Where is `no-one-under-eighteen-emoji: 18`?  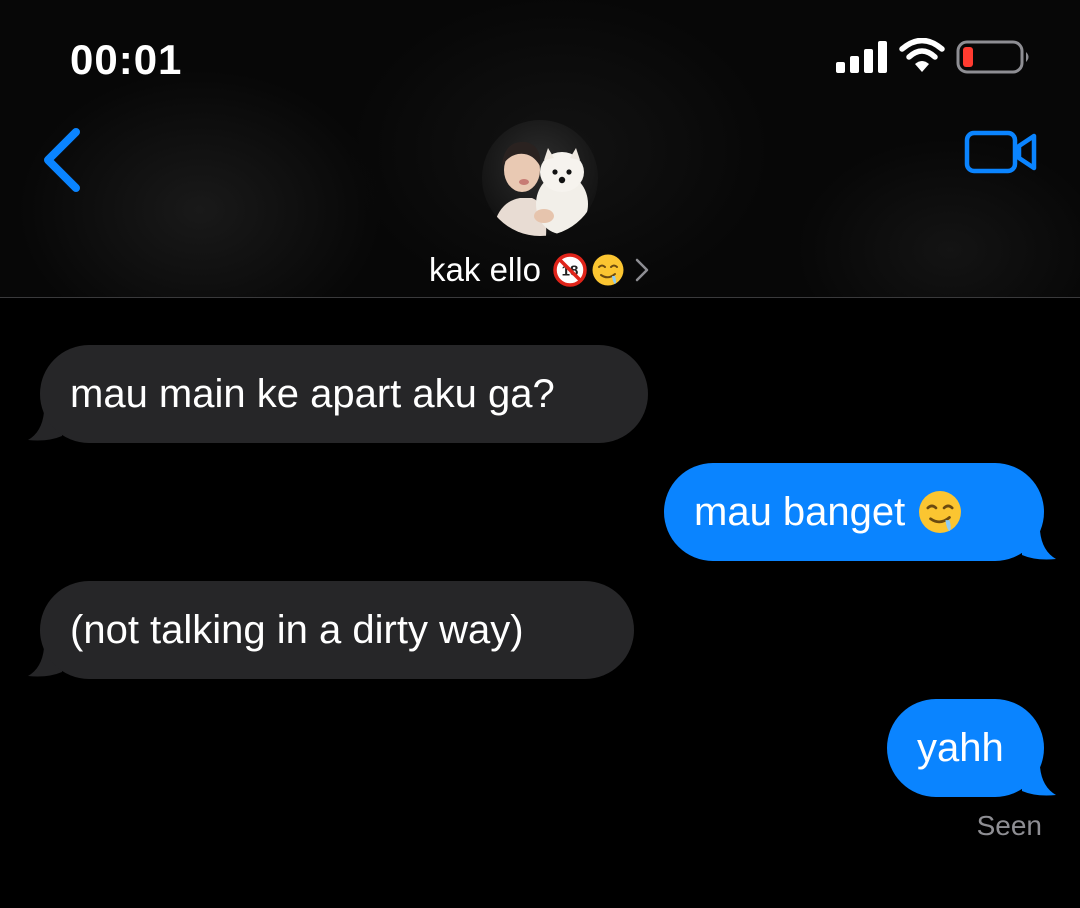
no-one-under-eighteen-emoji: 18 is located at coordinates (570, 270).